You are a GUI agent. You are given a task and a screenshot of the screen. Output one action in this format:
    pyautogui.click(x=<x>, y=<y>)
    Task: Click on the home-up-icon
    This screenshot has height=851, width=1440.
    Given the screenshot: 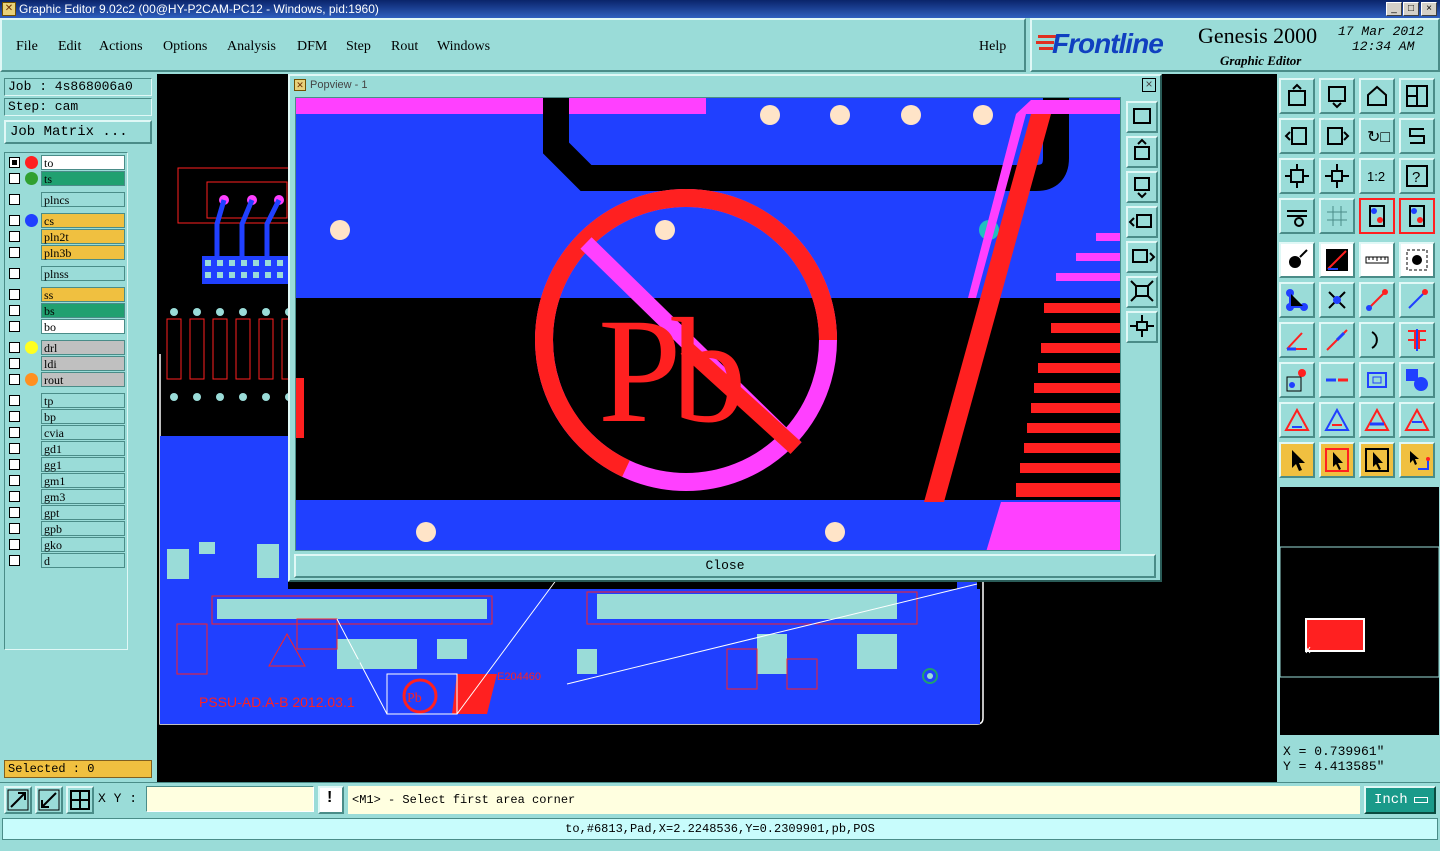 What is the action you would take?
    pyautogui.click(x=1297, y=96)
    